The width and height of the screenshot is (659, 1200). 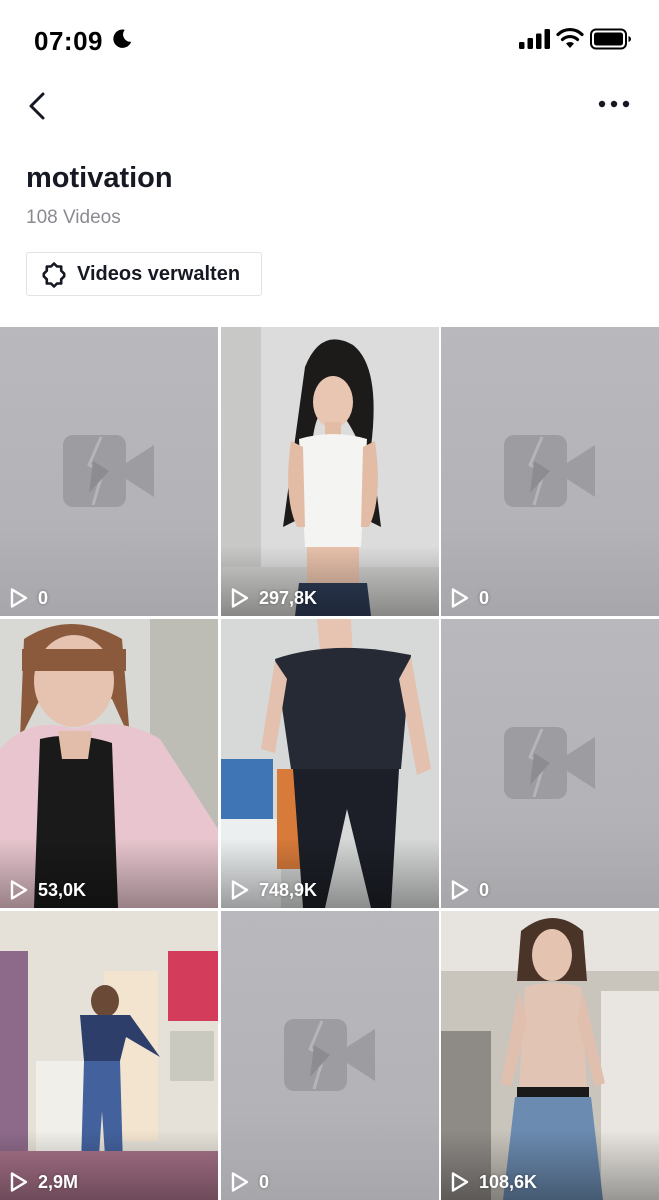 I want to click on nav-bar, so click(x=329, y=106).